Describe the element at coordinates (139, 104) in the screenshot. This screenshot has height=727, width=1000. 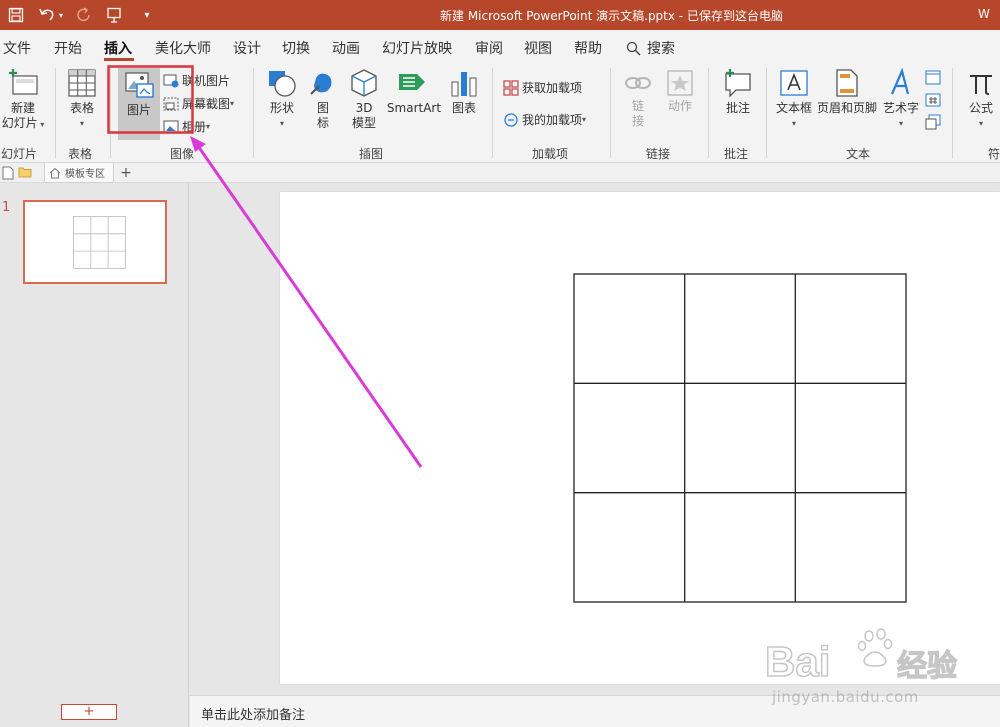
I see `picture-button: 图片` at that location.